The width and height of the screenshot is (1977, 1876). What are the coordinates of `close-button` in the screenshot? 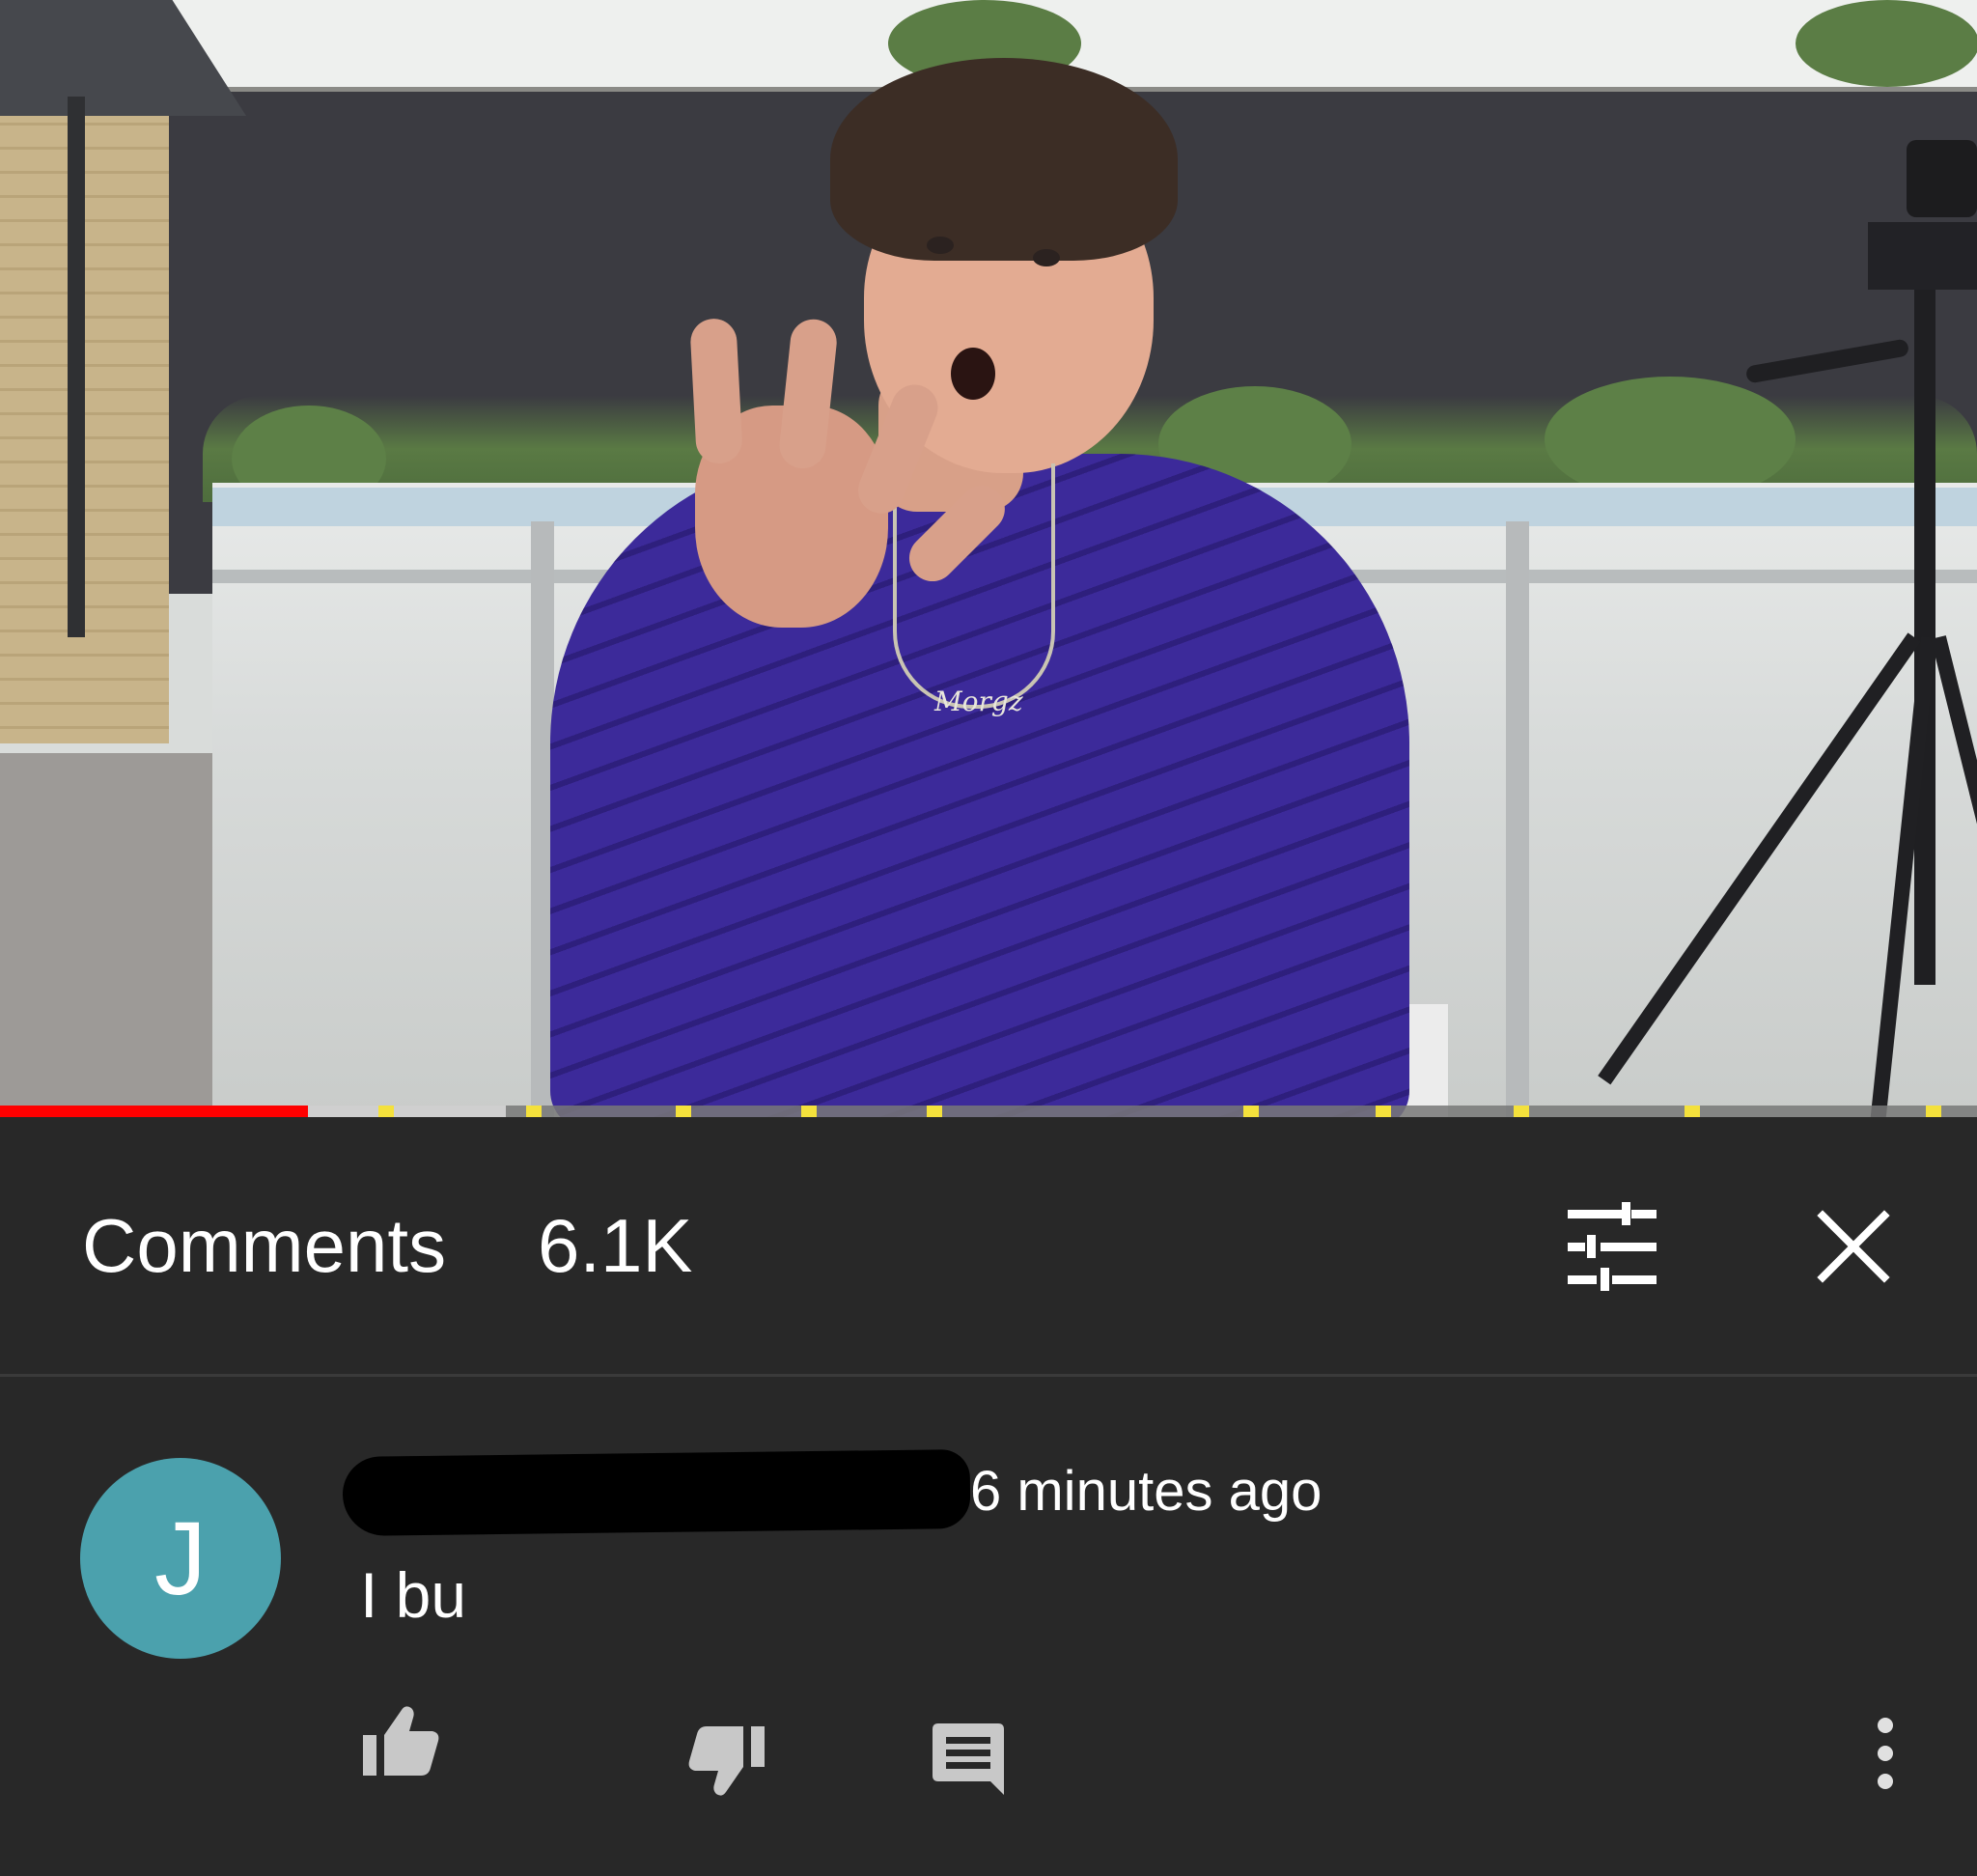 It's located at (1853, 1247).